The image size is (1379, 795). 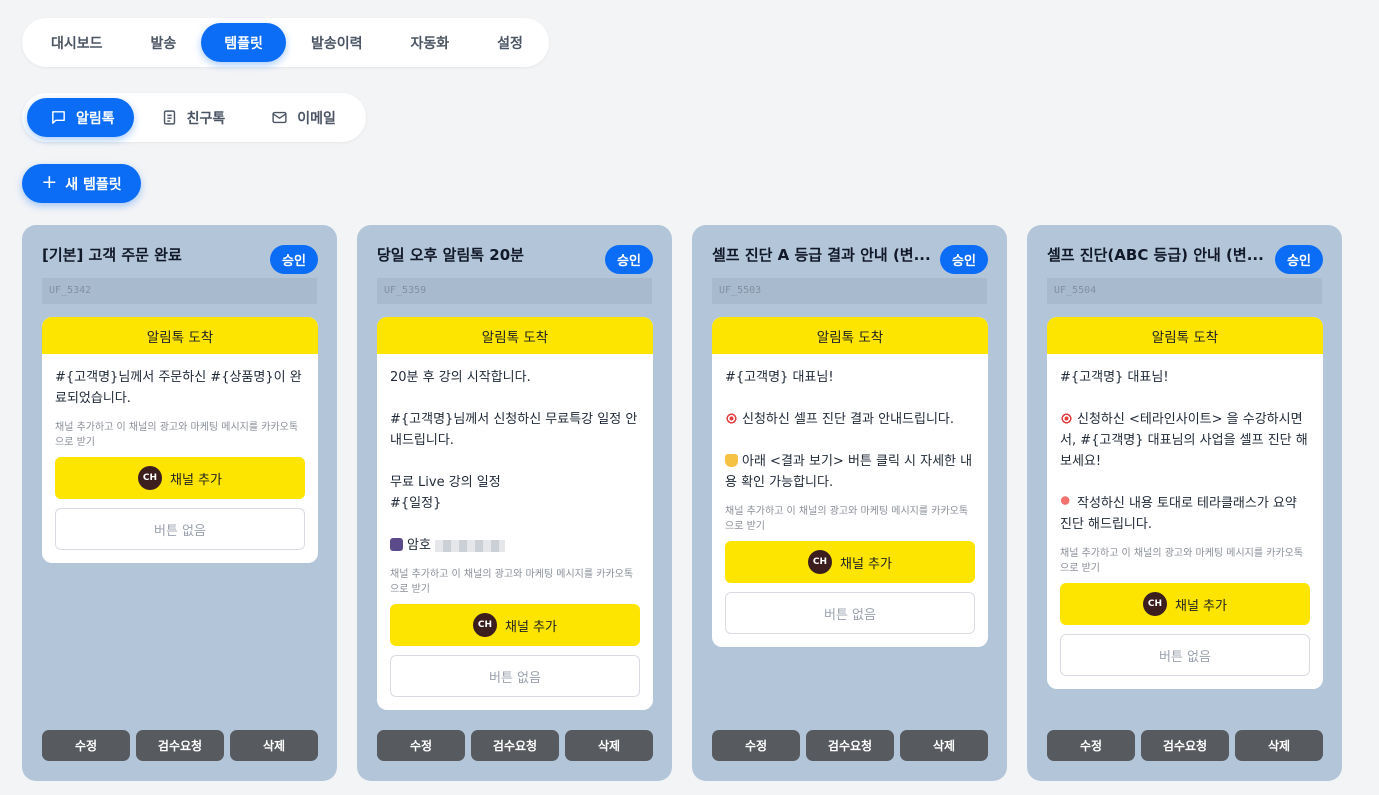 What do you see at coordinates (243, 42) in the screenshot?
I see `nav-templates: 템플릿` at bounding box center [243, 42].